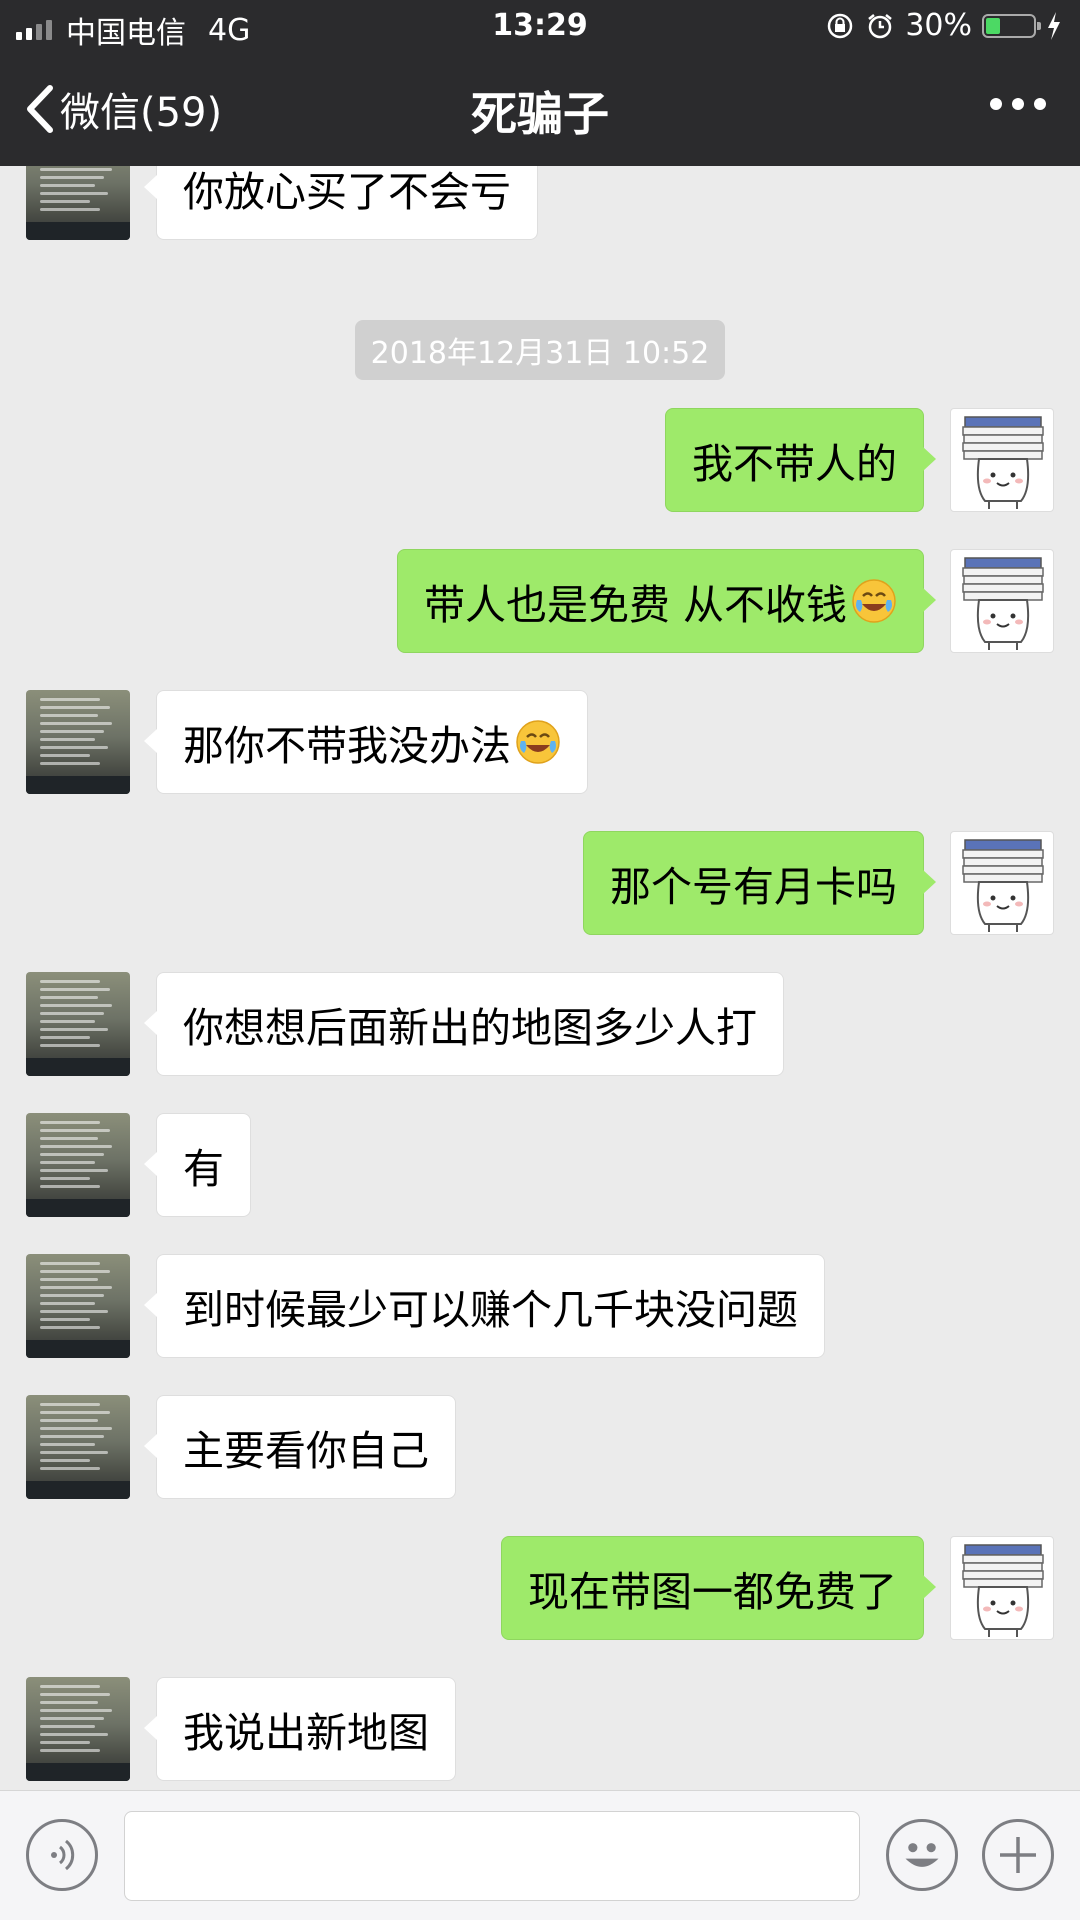 This screenshot has height=1920, width=1080. I want to click on charging-icon, so click(1054, 25).